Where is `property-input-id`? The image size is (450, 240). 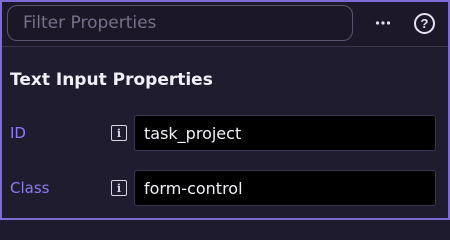
property-input-id is located at coordinates (285, 133).